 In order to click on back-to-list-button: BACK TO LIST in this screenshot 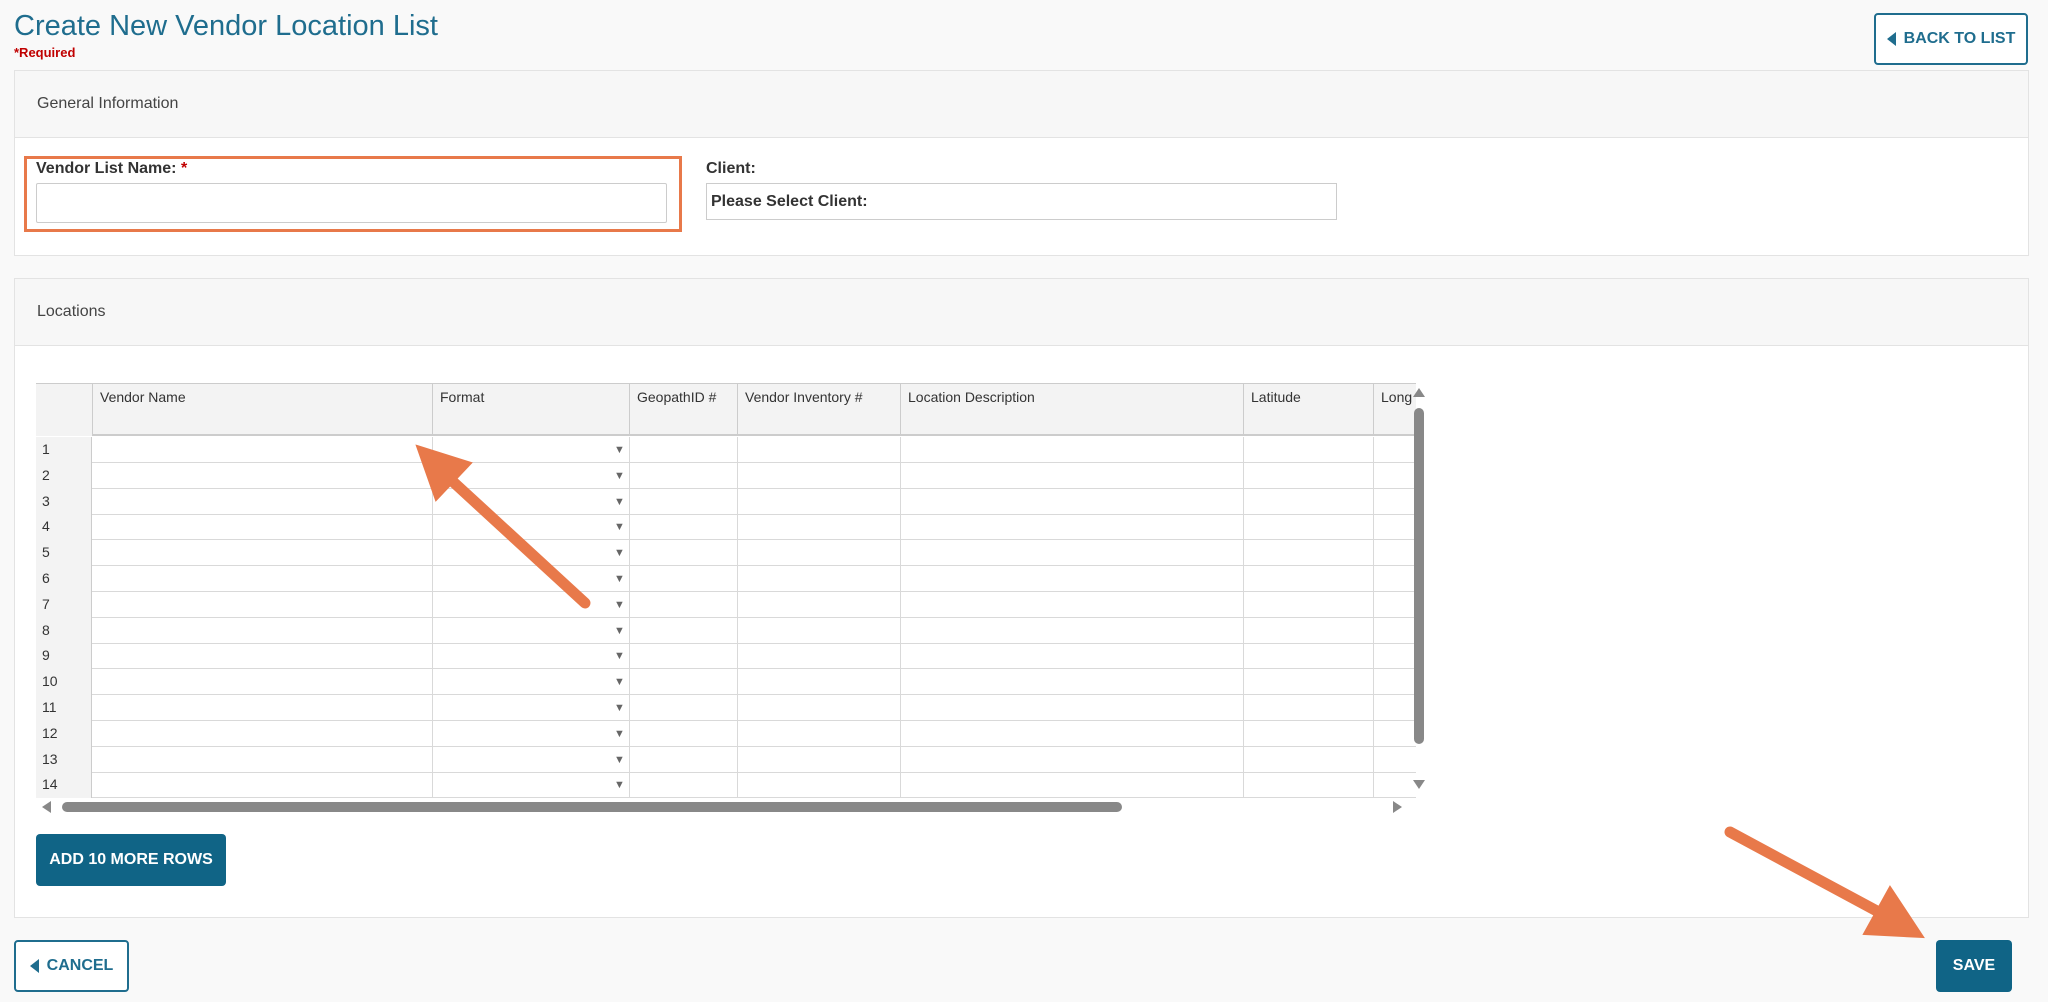, I will do `click(1951, 39)`.